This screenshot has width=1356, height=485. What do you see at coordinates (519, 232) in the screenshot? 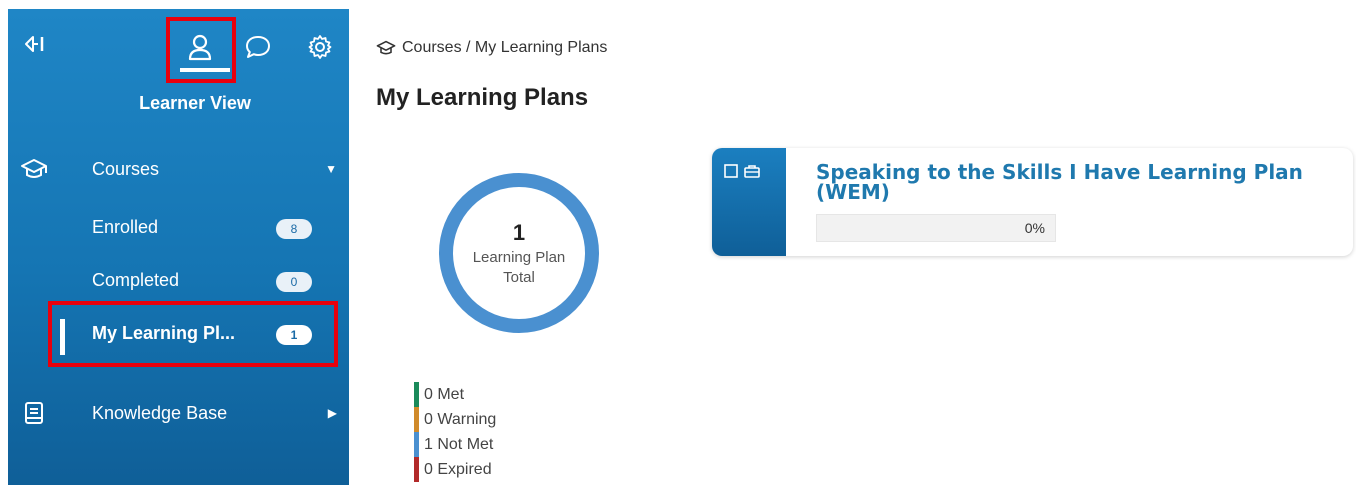
I see `learning-plan-count: 1` at bounding box center [519, 232].